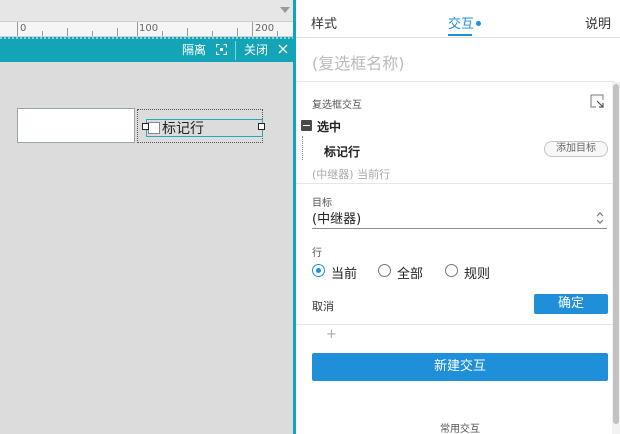 The height and width of the screenshot is (434, 620). Describe the element at coordinates (283, 49) in the screenshot. I see `close-x-icon` at that location.